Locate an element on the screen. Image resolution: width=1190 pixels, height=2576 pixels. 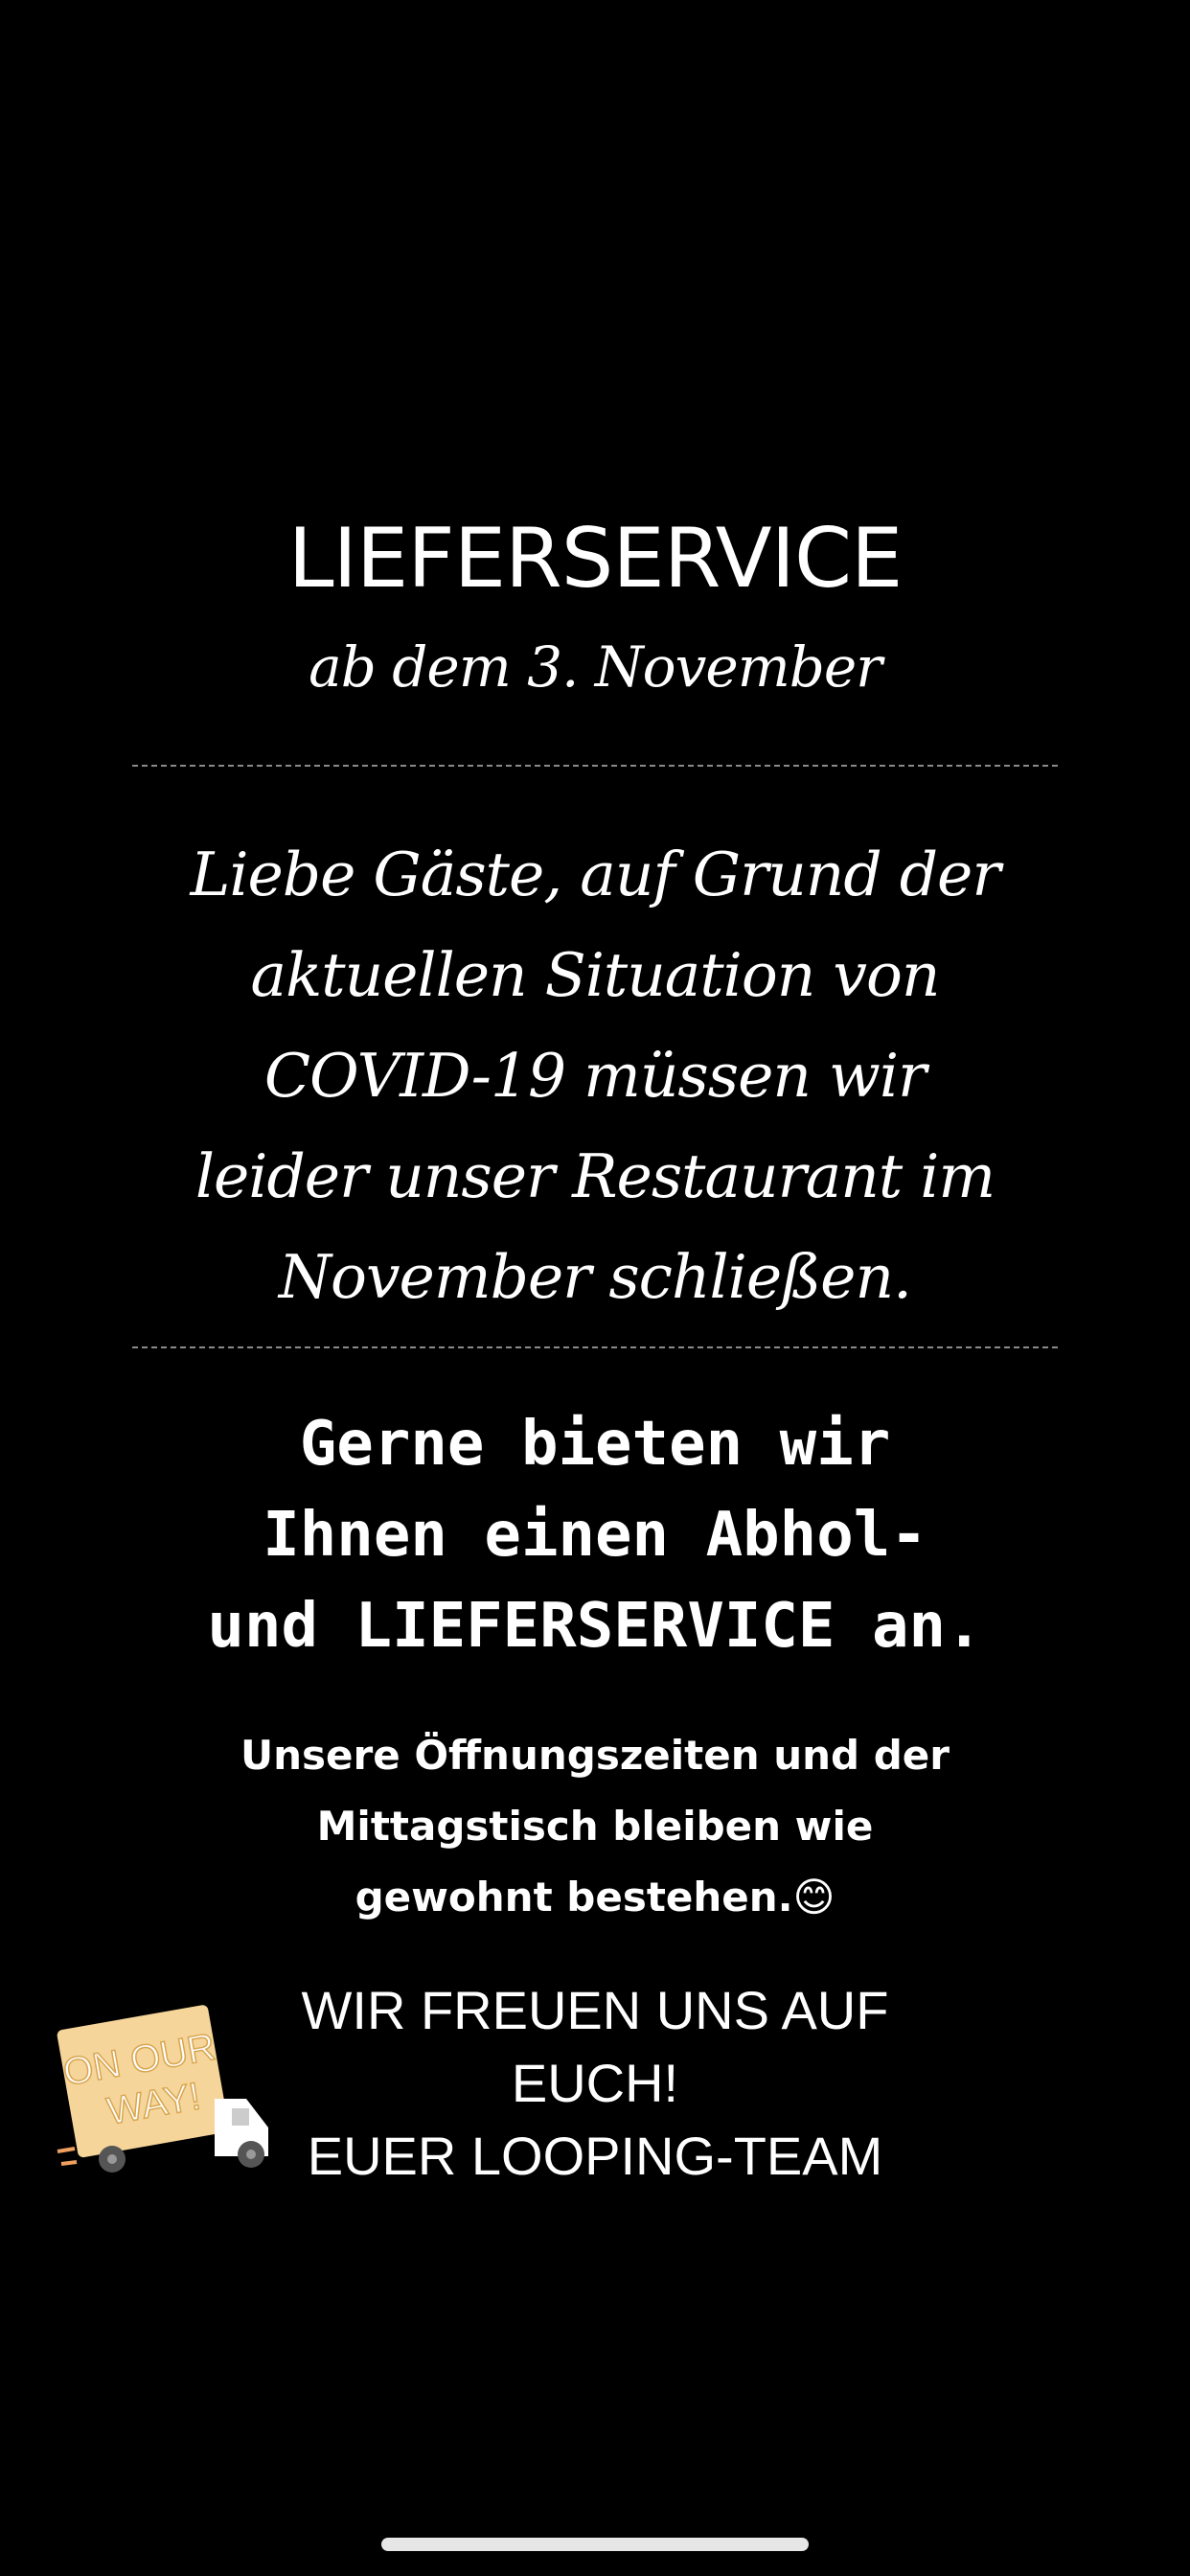
offer-line: Ihnen einen Abhol- is located at coordinates (595, 1535).